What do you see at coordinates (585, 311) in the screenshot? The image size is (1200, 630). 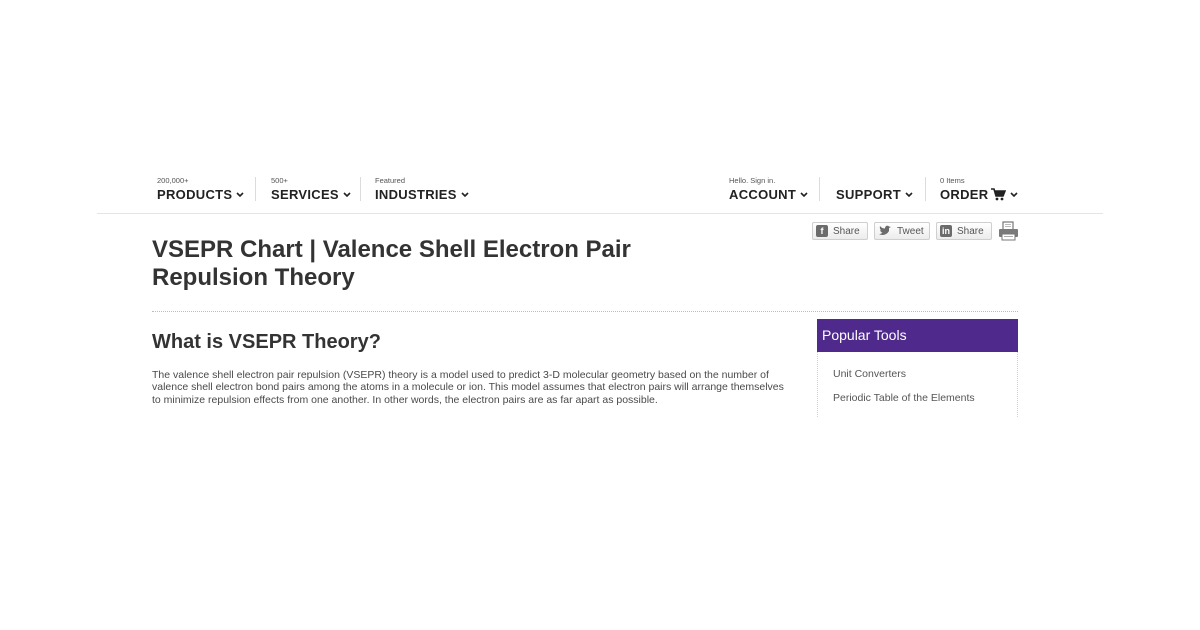 I see `title-divider` at bounding box center [585, 311].